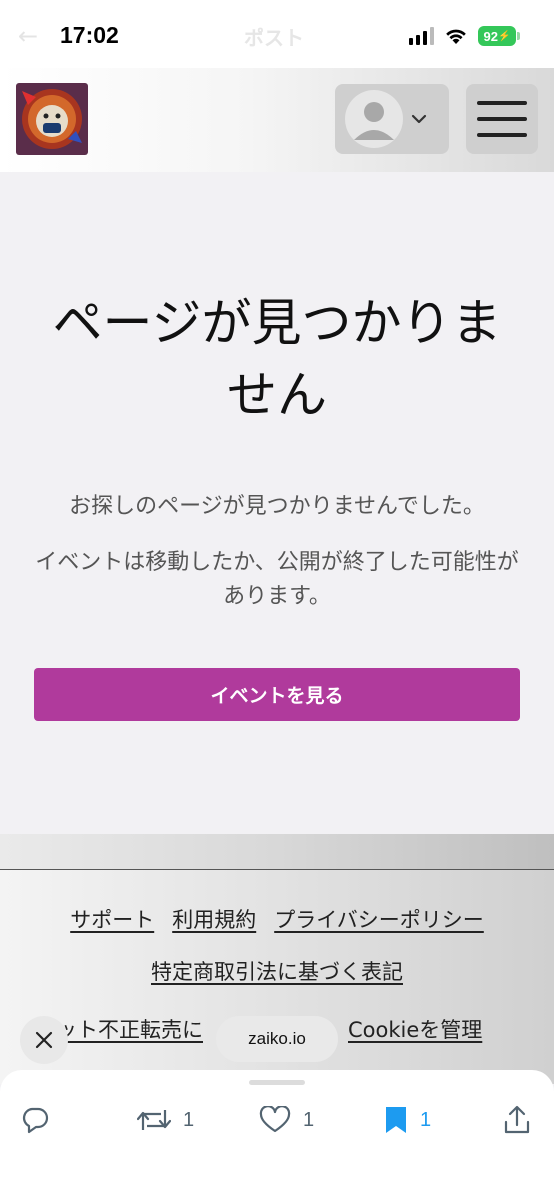  What do you see at coordinates (274, 38) in the screenshot?
I see `ghost-title: ポスト` at bounding box center [274, 38].